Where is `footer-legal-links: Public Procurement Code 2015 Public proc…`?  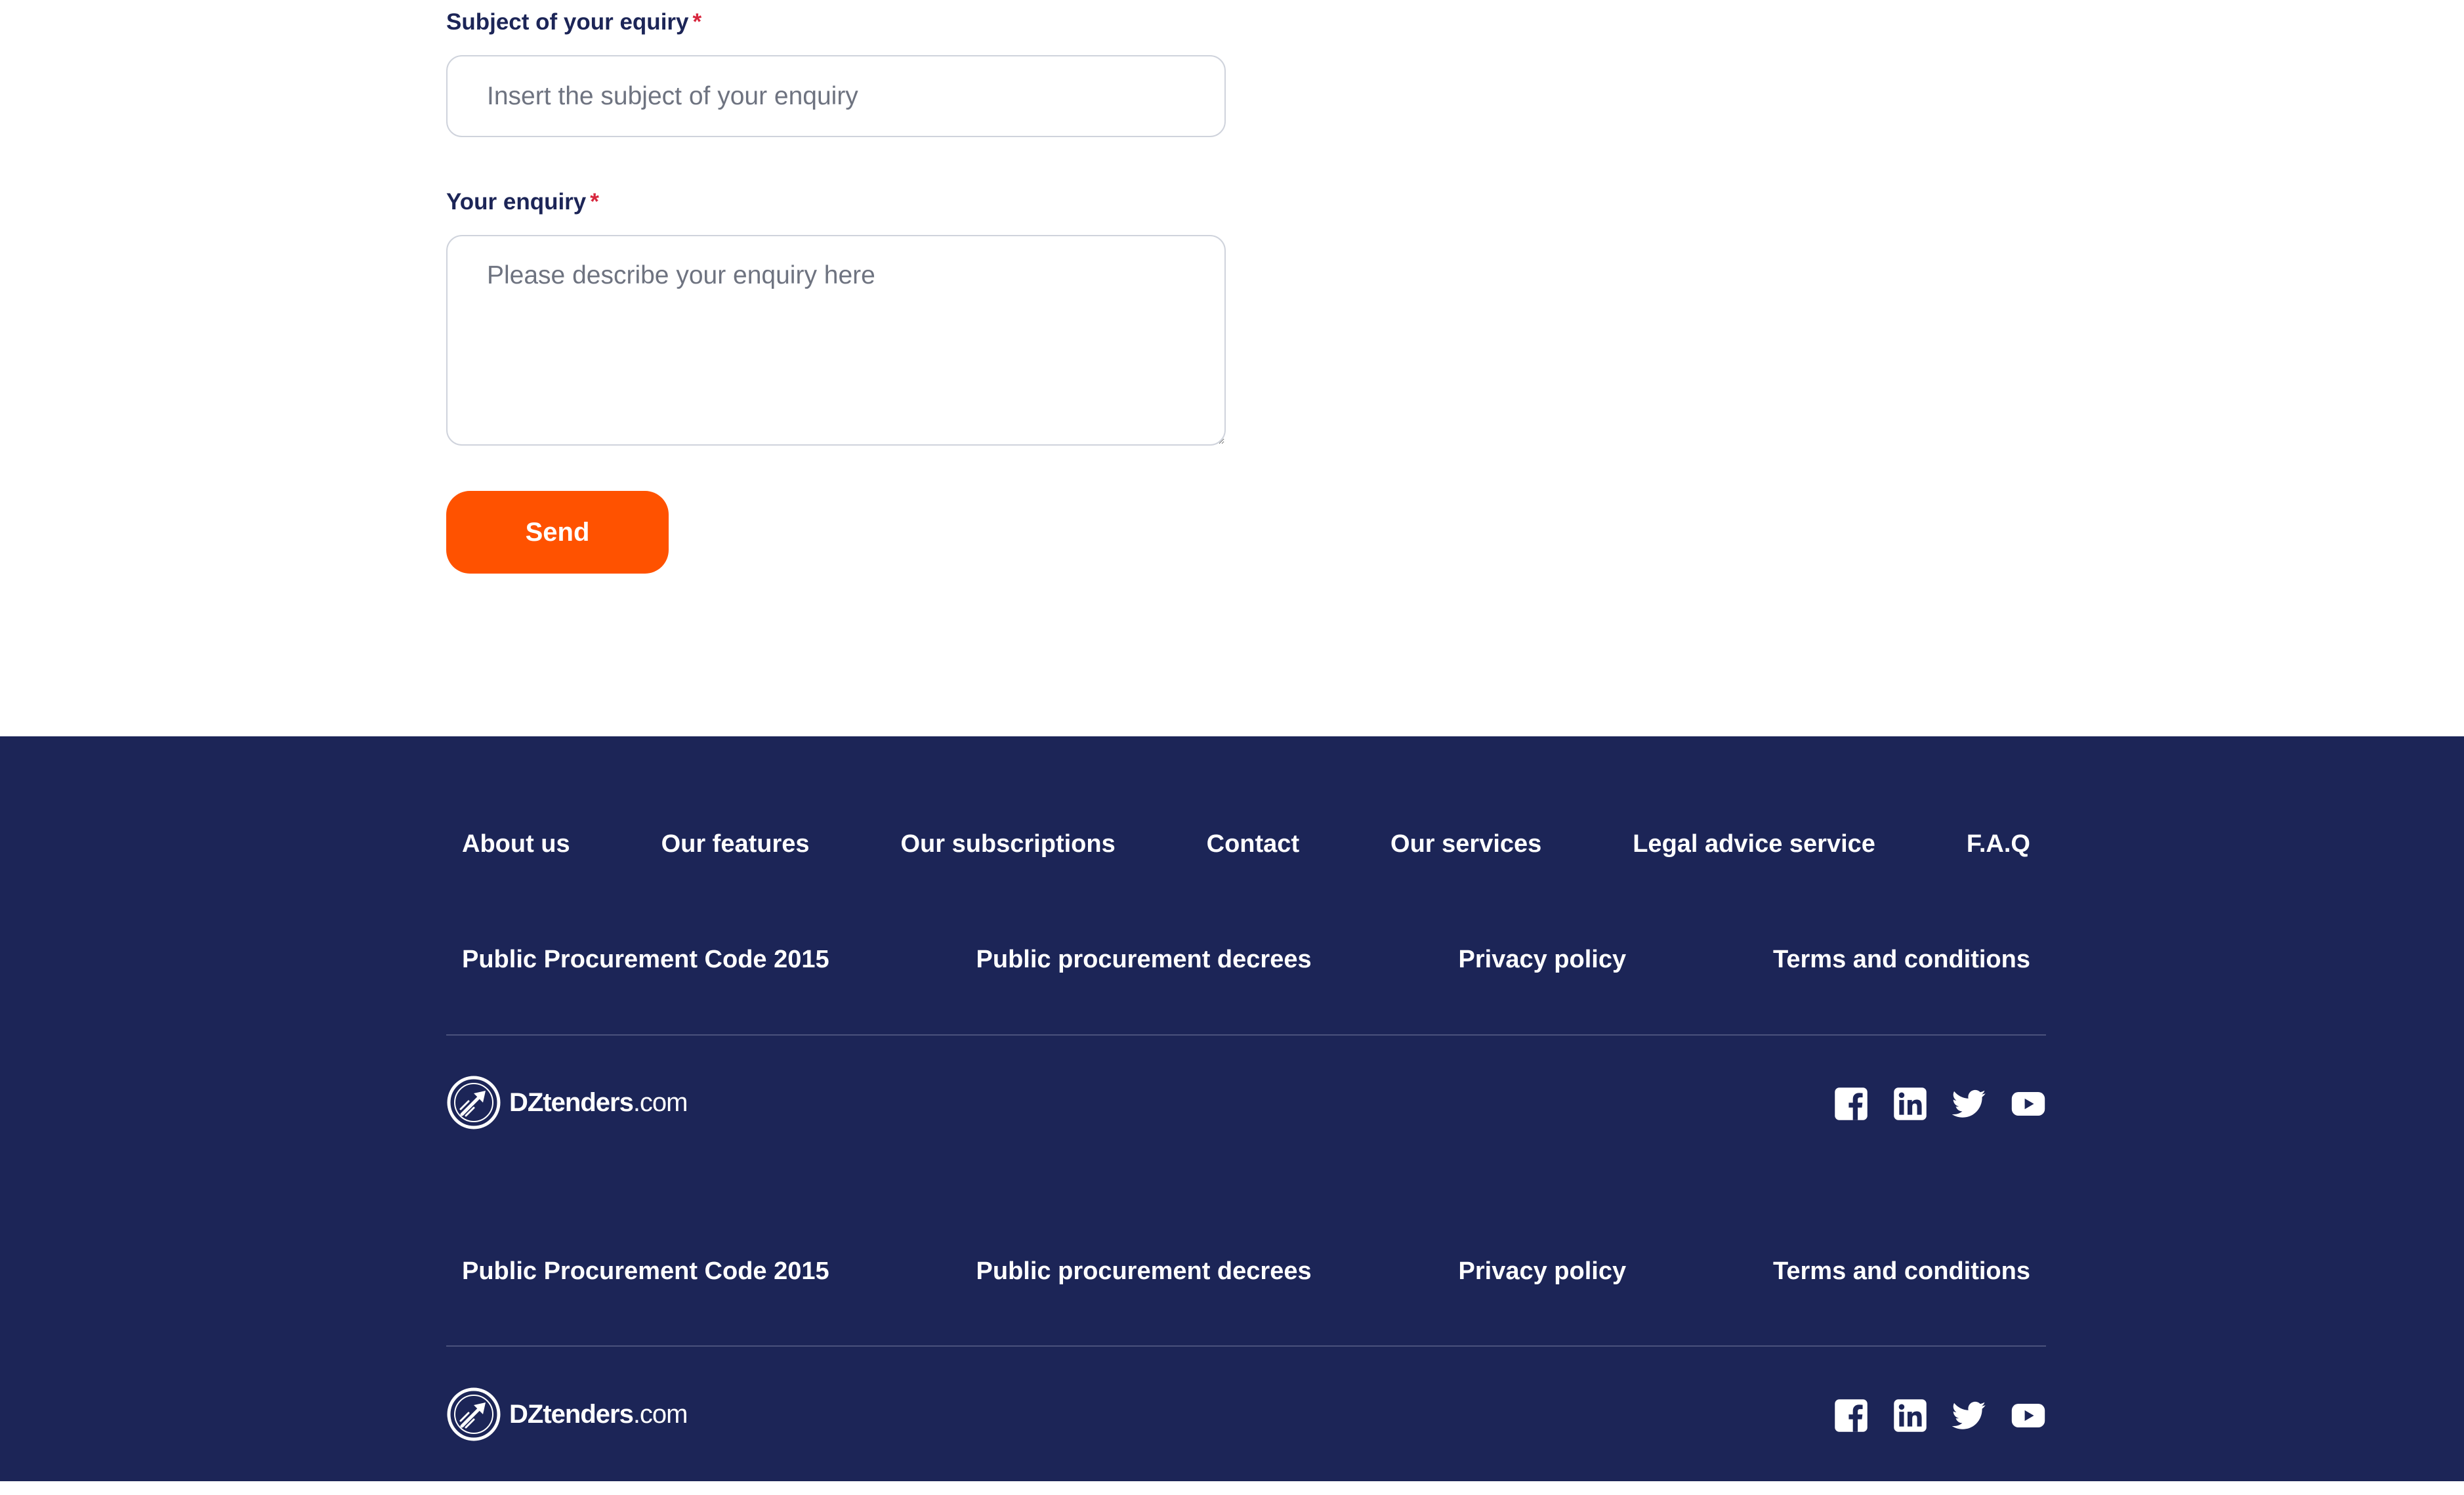 footer-legal-links: Public Procurement Code 2015 Public proc… is located at coordinates (1246, 960).